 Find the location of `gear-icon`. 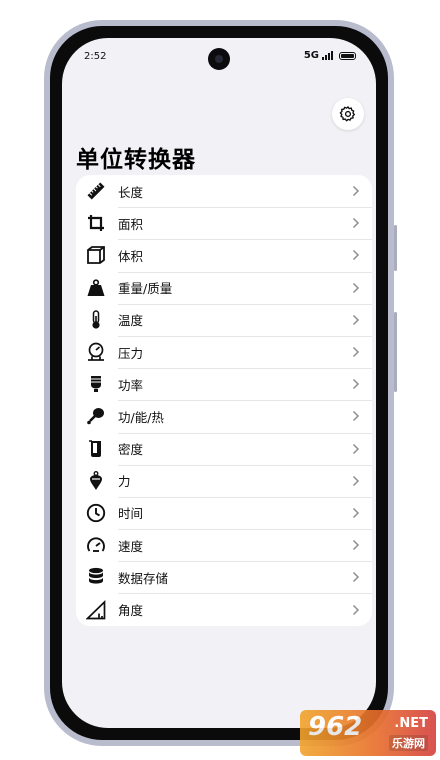

gear-icon is located at coordinates (347, 114).